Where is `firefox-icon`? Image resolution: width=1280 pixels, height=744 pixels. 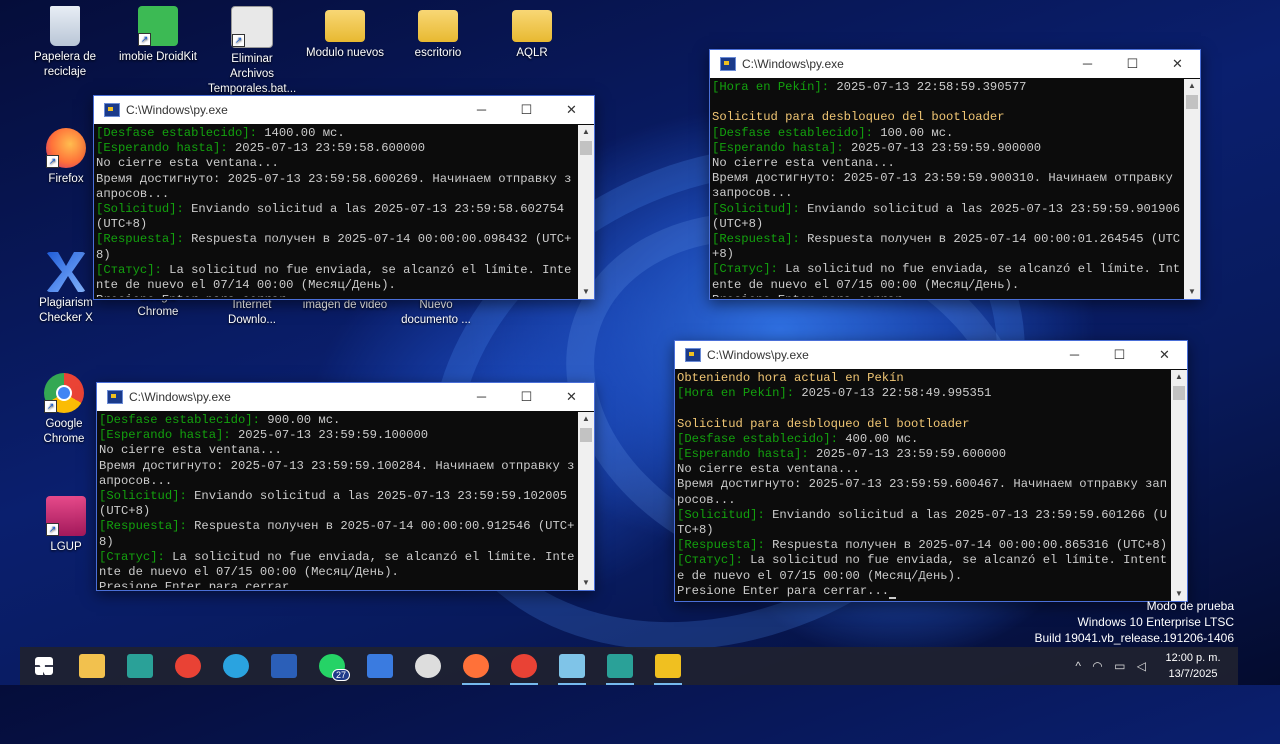 firefox-icon is located at coordinates (476, 666).